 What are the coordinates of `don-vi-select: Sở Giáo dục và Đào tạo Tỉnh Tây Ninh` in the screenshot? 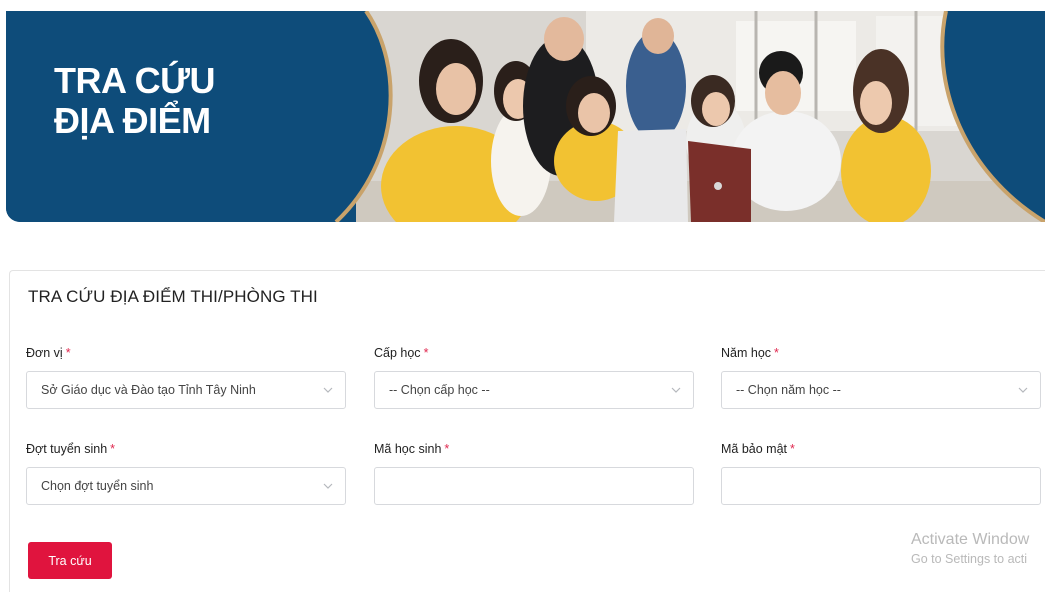 It's located at (186, 390).